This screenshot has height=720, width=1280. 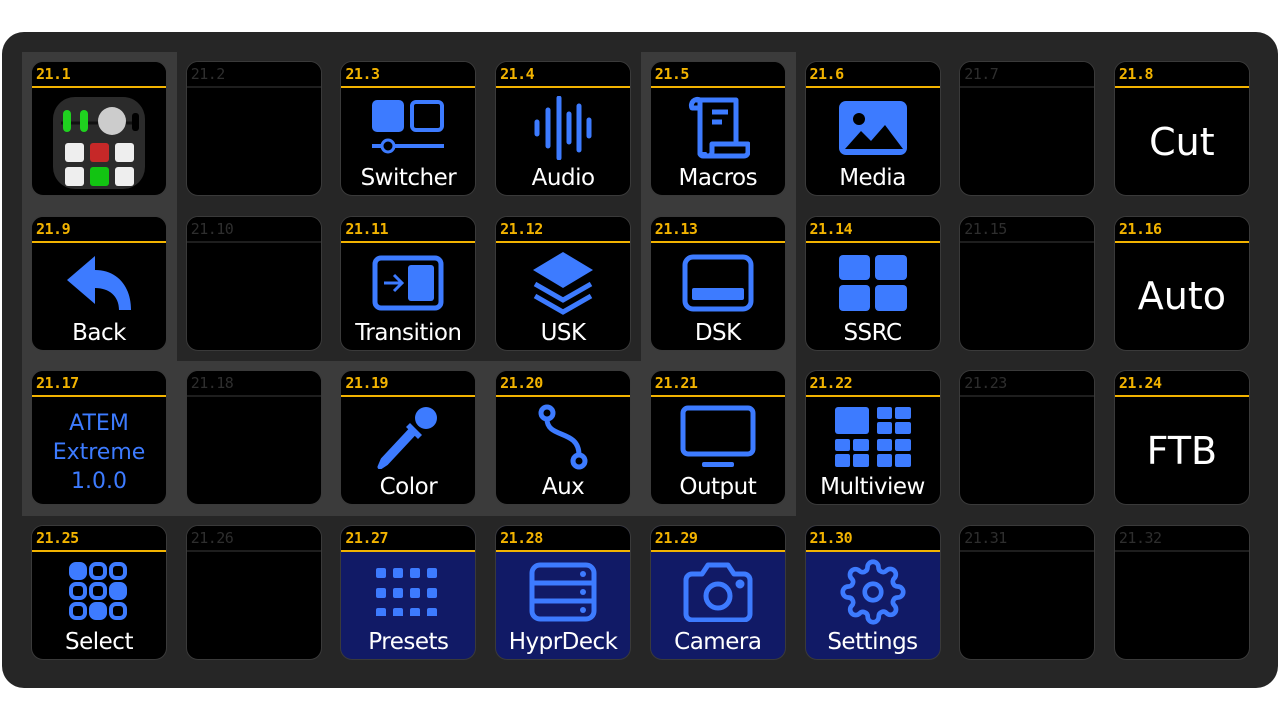 What do you see at coordinates (985, 383) in the screenshot?
I see `button-number: 21.23` at bounding box center [985, 383].